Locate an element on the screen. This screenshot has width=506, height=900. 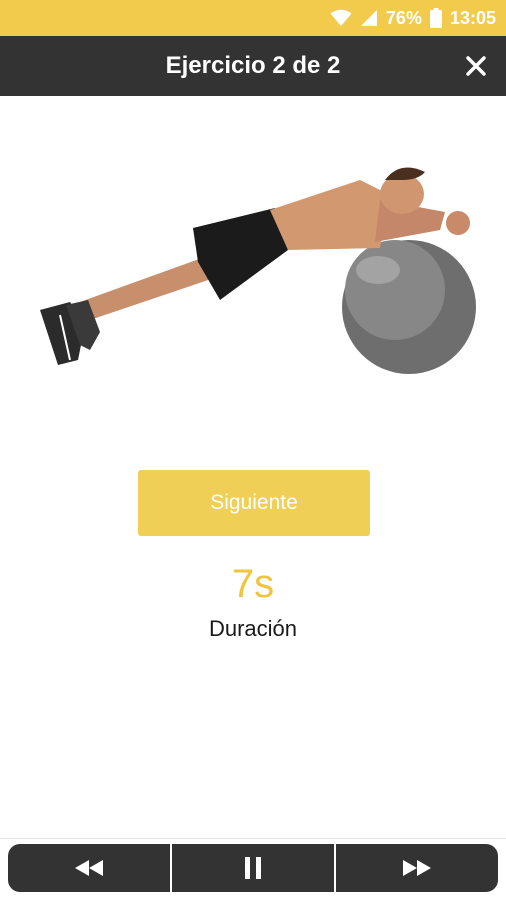
battery-icon is located at coordinates (435, 18).